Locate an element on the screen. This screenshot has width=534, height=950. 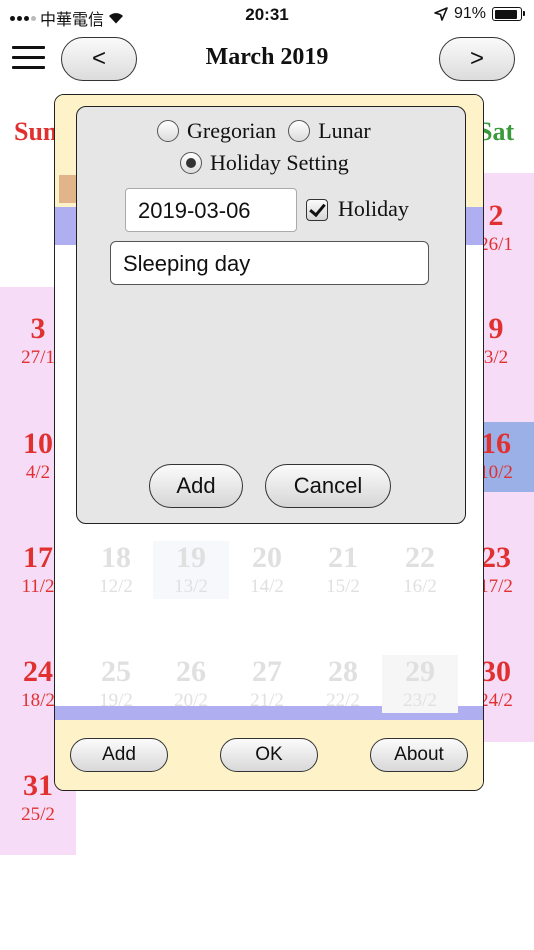
calendar-day-cell: 21 15/2 is located at coordinates (343, 570).